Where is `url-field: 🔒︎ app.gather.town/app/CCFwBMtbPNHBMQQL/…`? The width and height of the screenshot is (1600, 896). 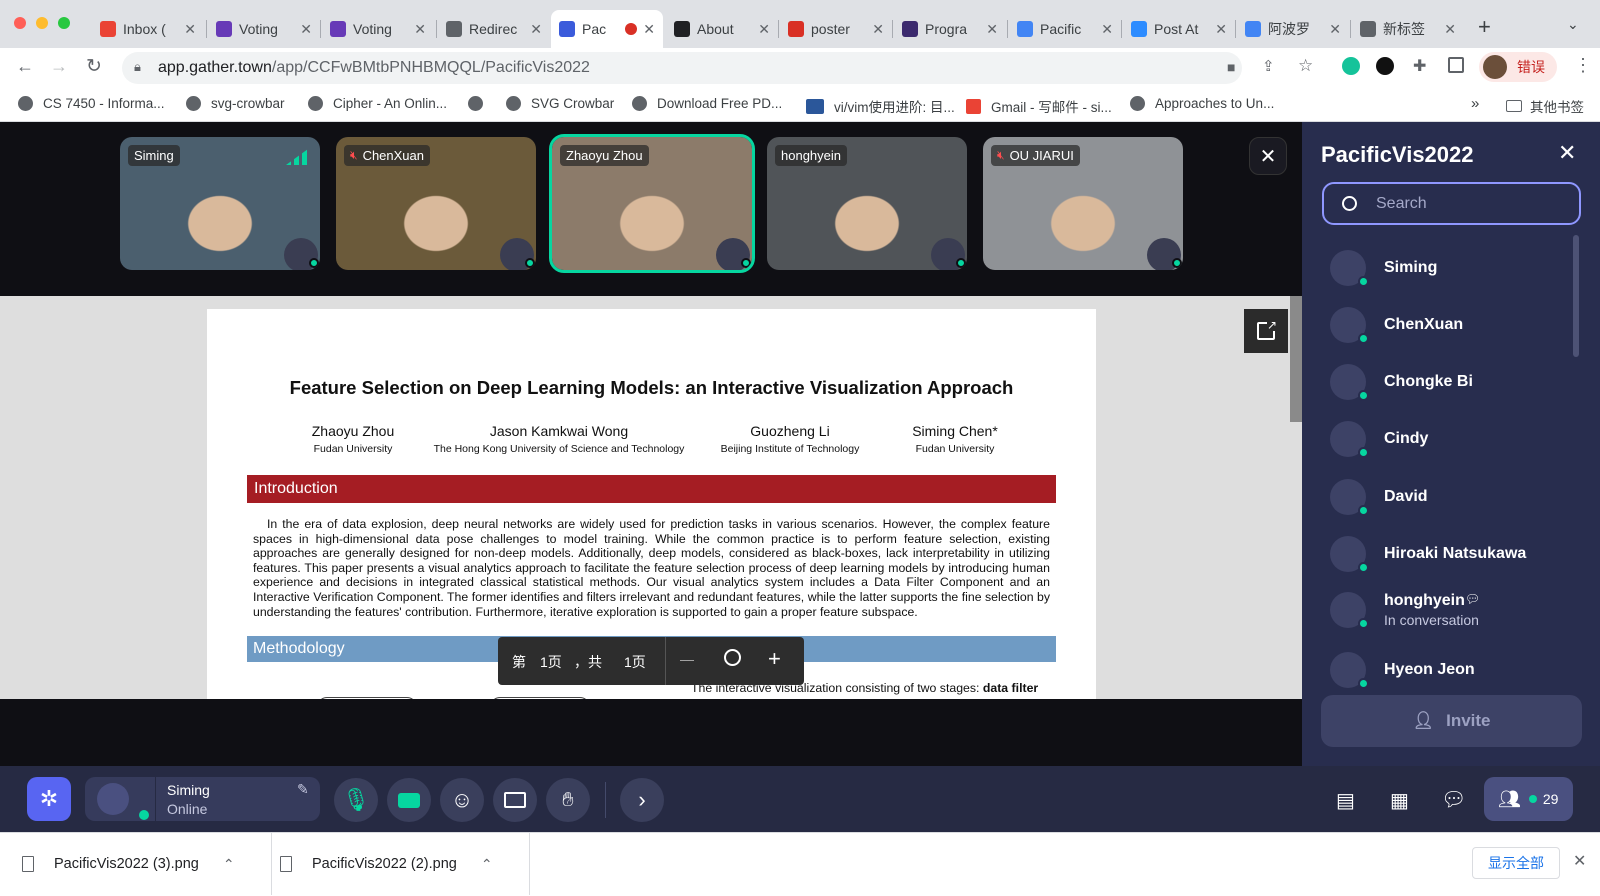
url-field: 🔒︎ app.gather.town/app/CCFwBMtbPNHBMQQL/… is located at coordinates (682, 68).